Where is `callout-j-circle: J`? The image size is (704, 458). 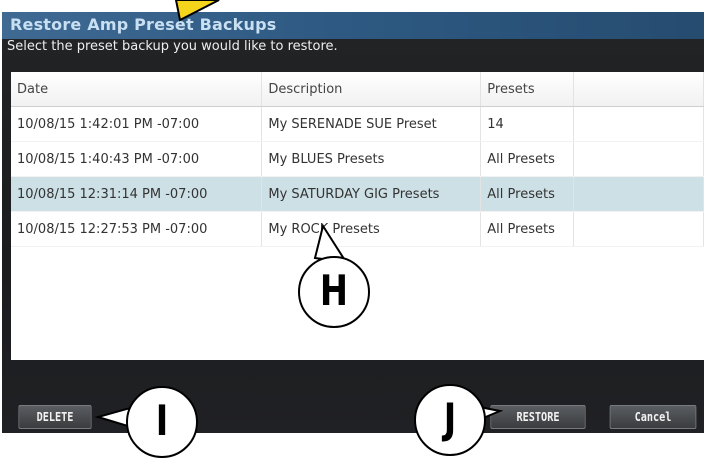
callout-j-circle: J is located at coordinates (450, 420).